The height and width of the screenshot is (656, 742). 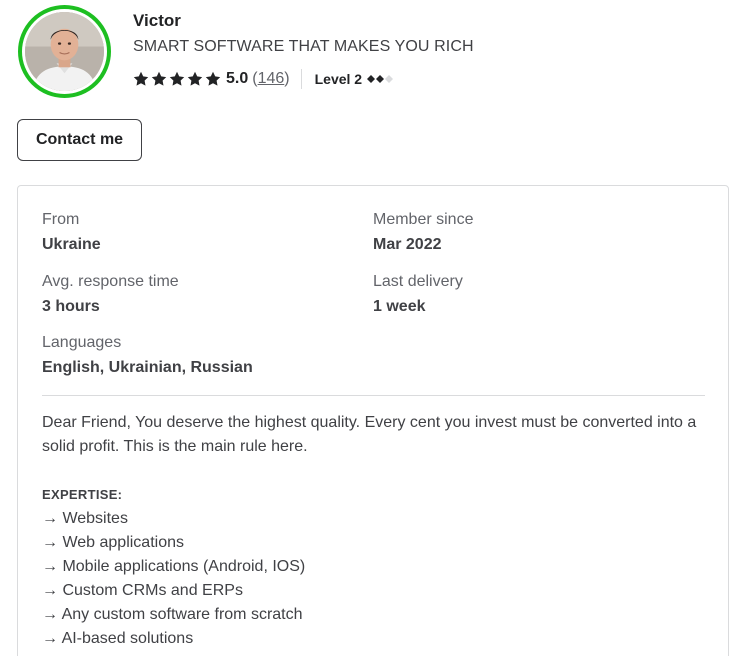 I want to click on rating-stars, so click(x=178, y=79).